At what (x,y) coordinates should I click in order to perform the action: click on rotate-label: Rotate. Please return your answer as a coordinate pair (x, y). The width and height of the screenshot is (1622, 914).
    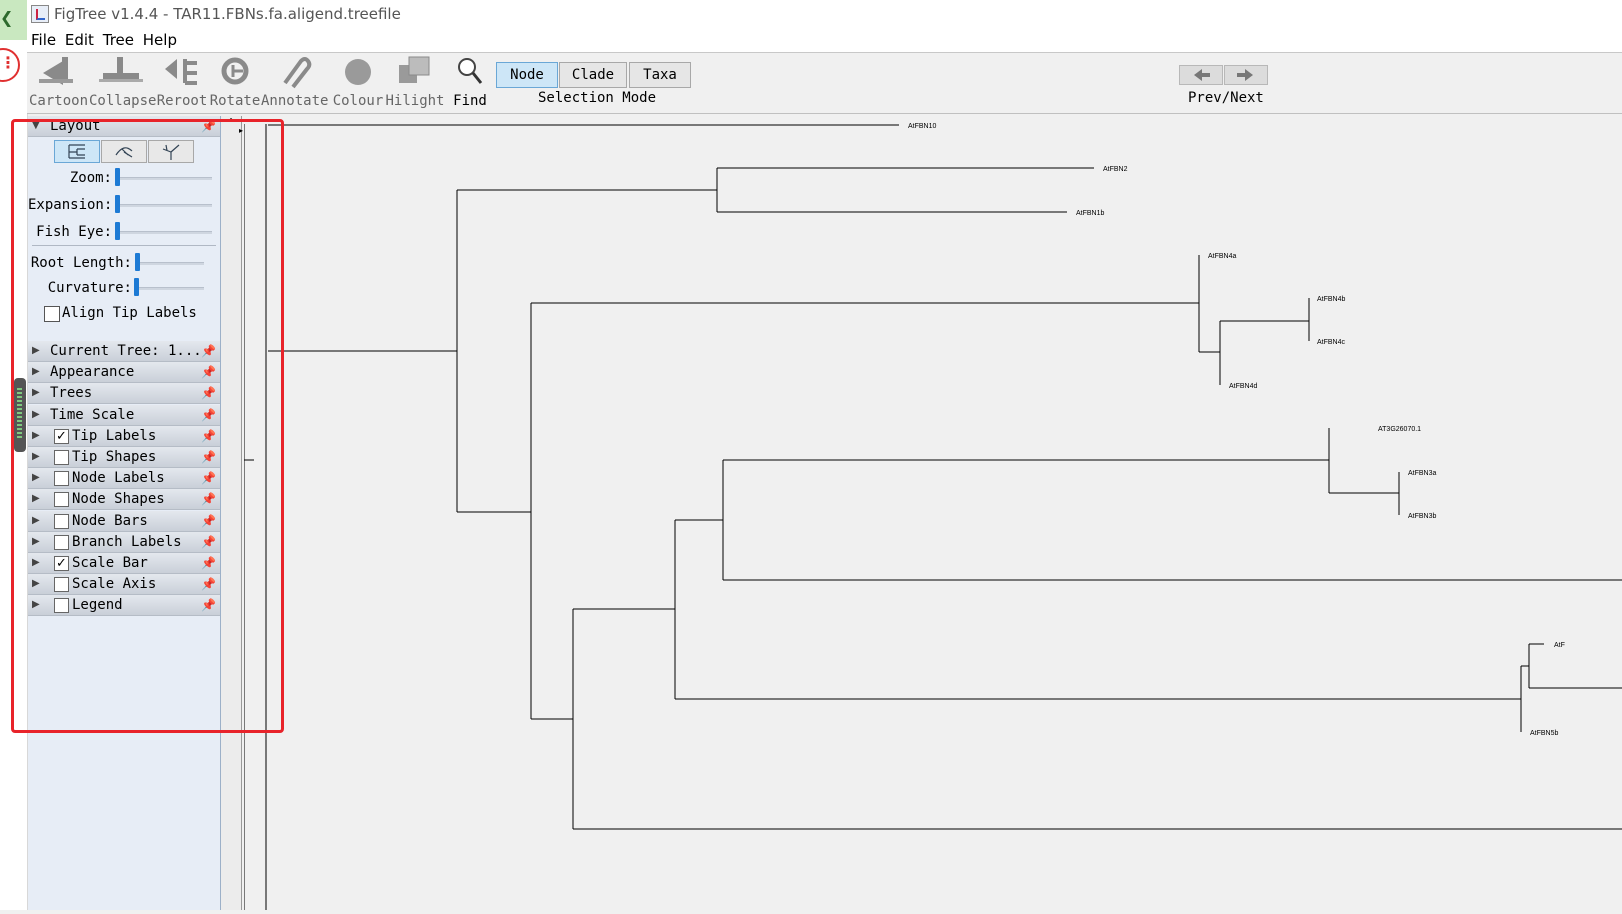
    Looking at the image, I should click on (235, 101).